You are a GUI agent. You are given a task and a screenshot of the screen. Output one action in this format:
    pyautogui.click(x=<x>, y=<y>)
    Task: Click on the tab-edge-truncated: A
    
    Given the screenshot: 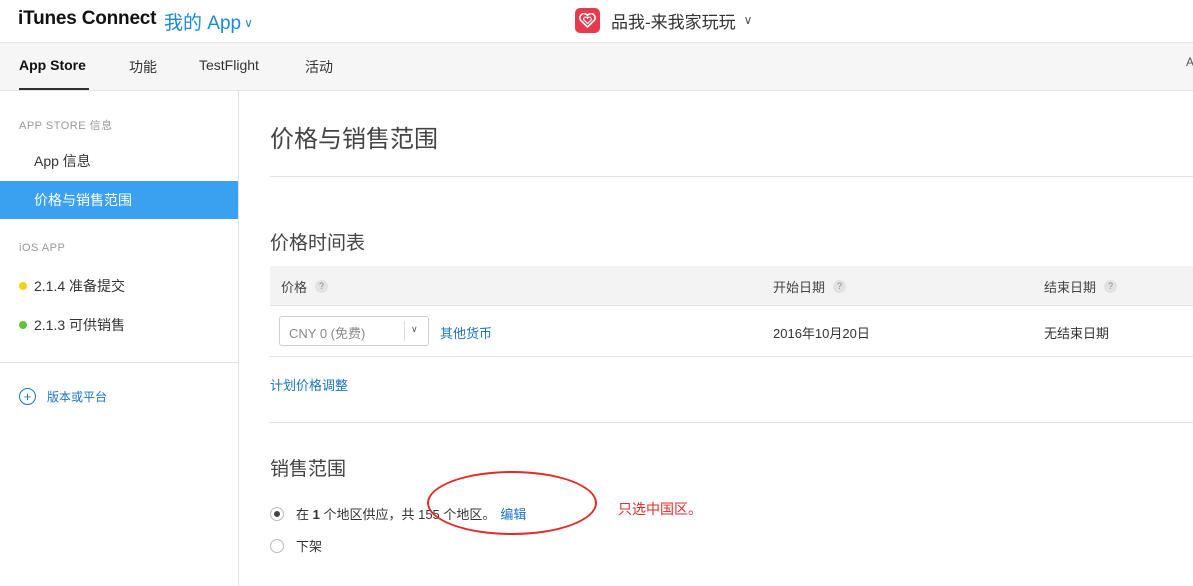 What is the action you would take?
    pyautogui.click(x=1189, y=62)
    